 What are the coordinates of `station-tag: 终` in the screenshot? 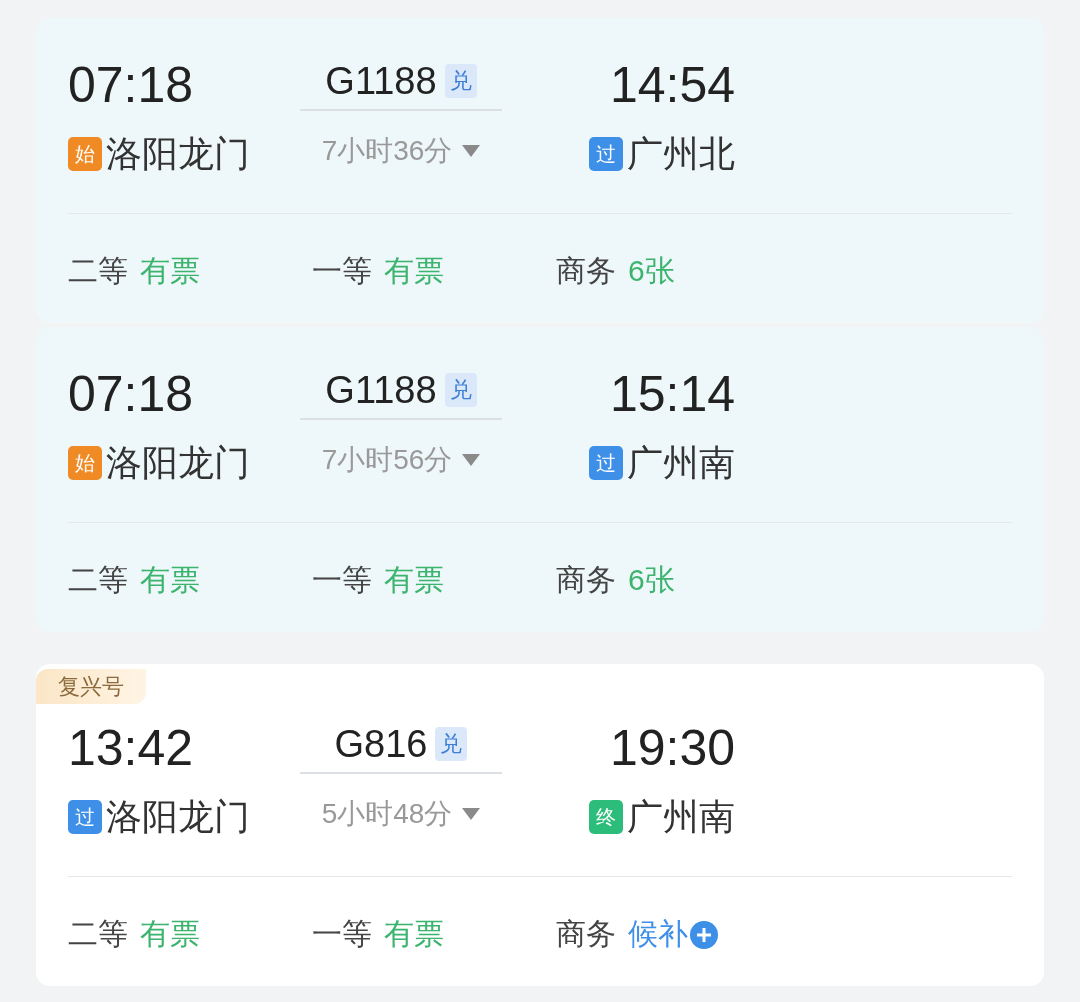 It's located at (606, 817).